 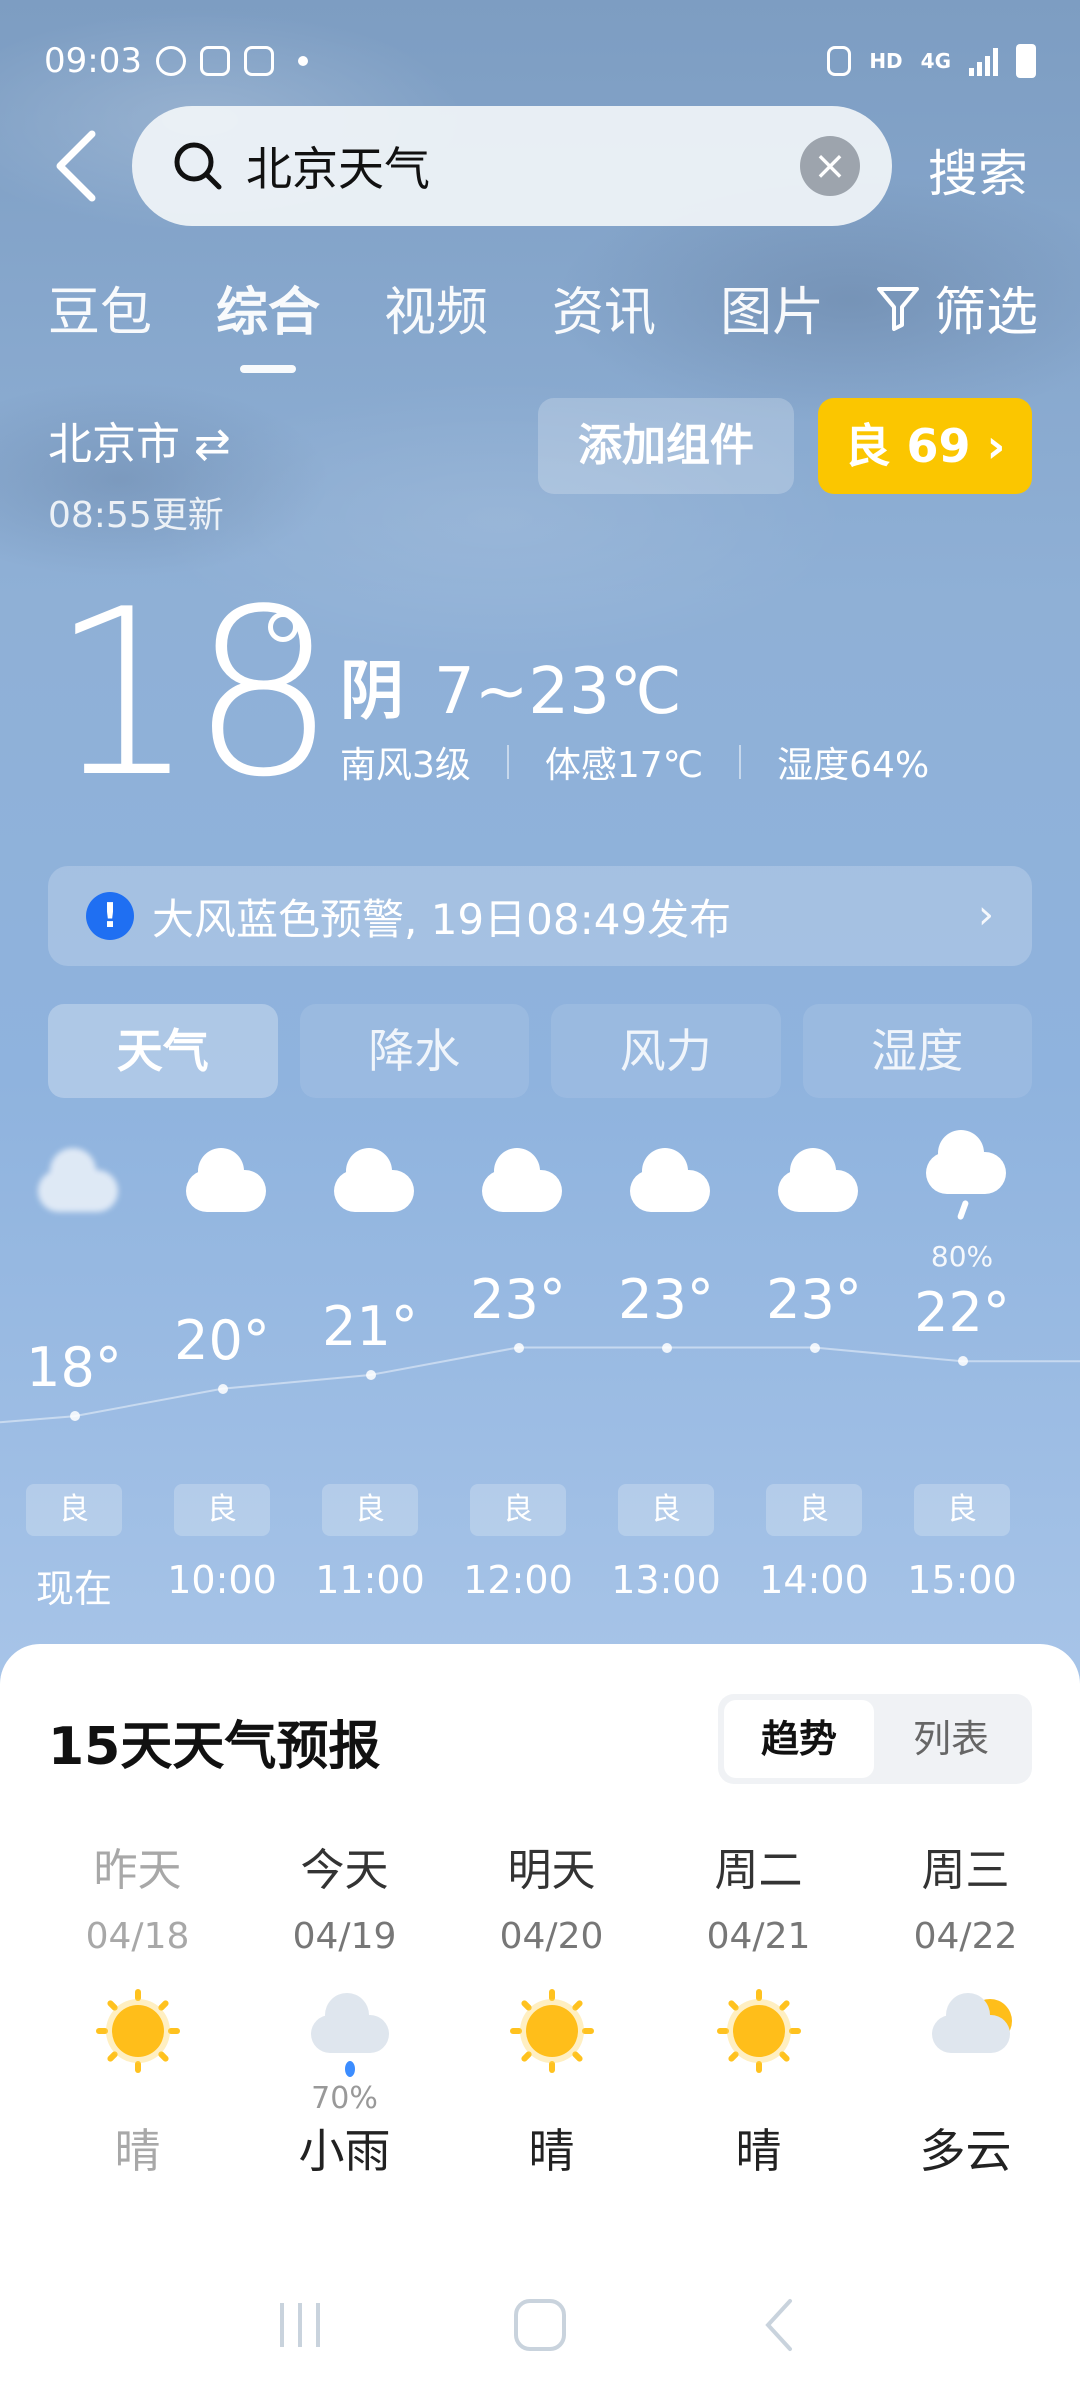 What do you see at coordinates (436, 307) in the screenshot?
I see `tab-video: 视频` at bounding box center [436, 307].